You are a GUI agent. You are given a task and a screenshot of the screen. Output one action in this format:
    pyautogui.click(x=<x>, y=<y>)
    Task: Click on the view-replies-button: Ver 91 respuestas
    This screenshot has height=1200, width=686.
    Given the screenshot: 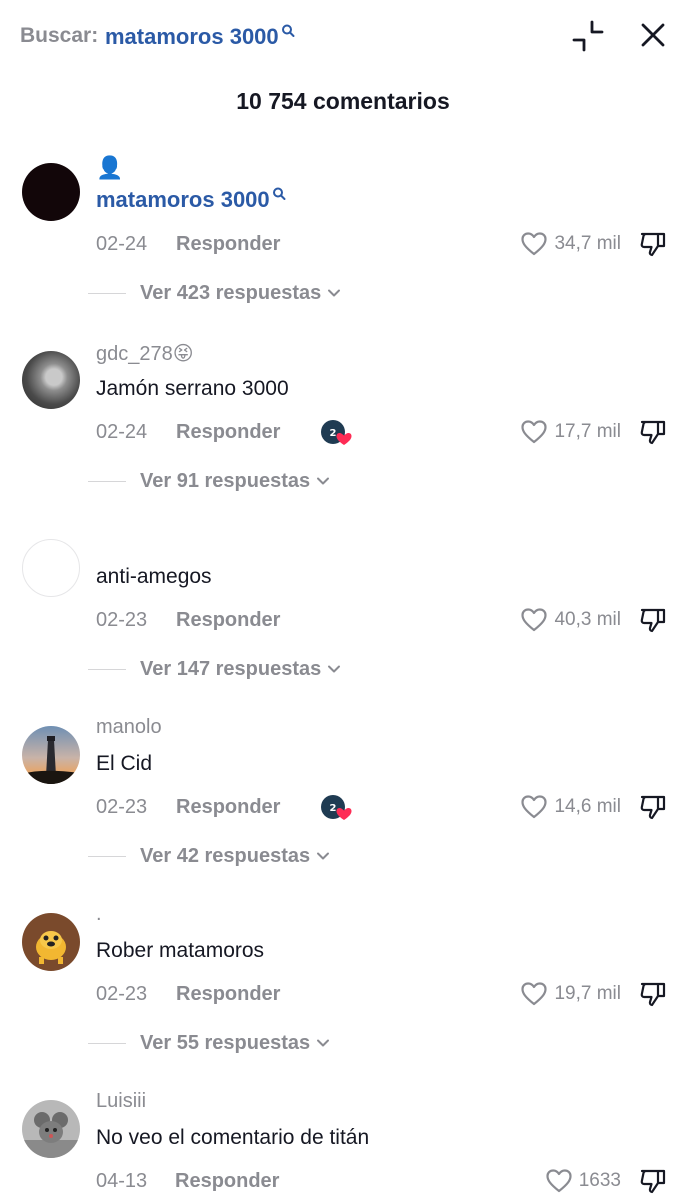 What is the action you would take?
    pyautogui.click(x=209, y=481)
    